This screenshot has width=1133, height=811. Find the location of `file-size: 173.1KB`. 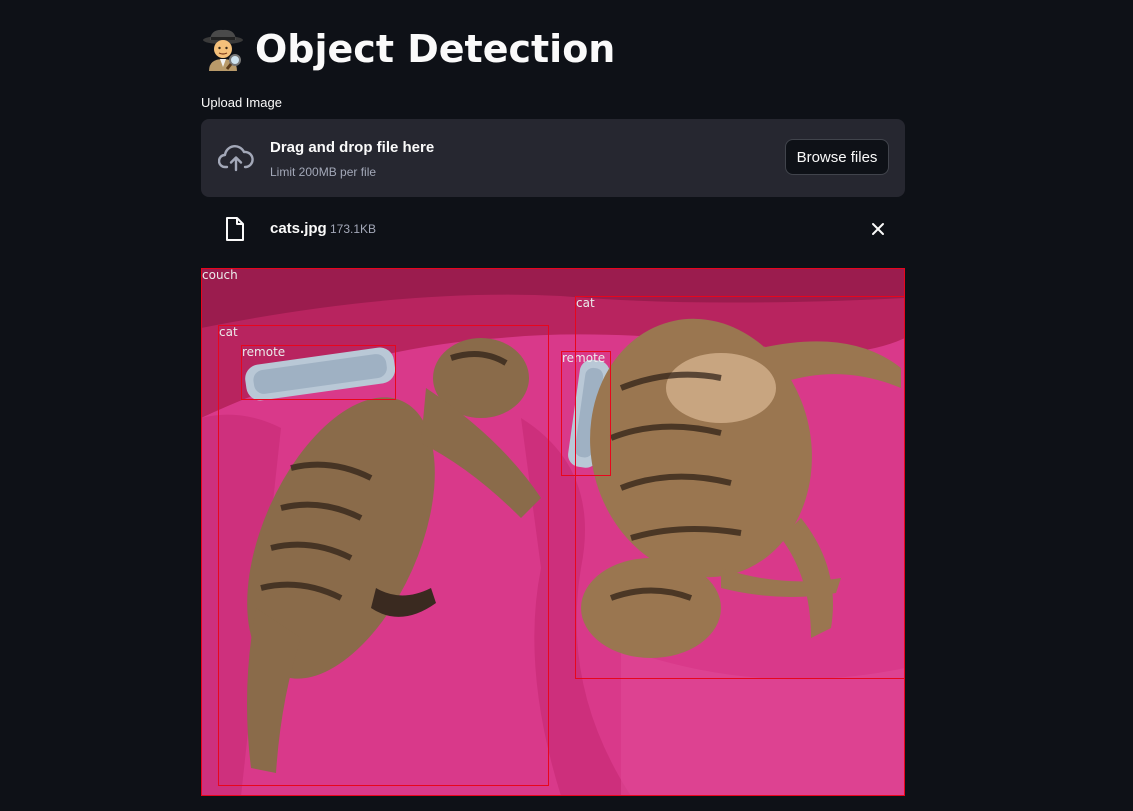

file-size: 173.1KB is located at coordinates (353, 229).